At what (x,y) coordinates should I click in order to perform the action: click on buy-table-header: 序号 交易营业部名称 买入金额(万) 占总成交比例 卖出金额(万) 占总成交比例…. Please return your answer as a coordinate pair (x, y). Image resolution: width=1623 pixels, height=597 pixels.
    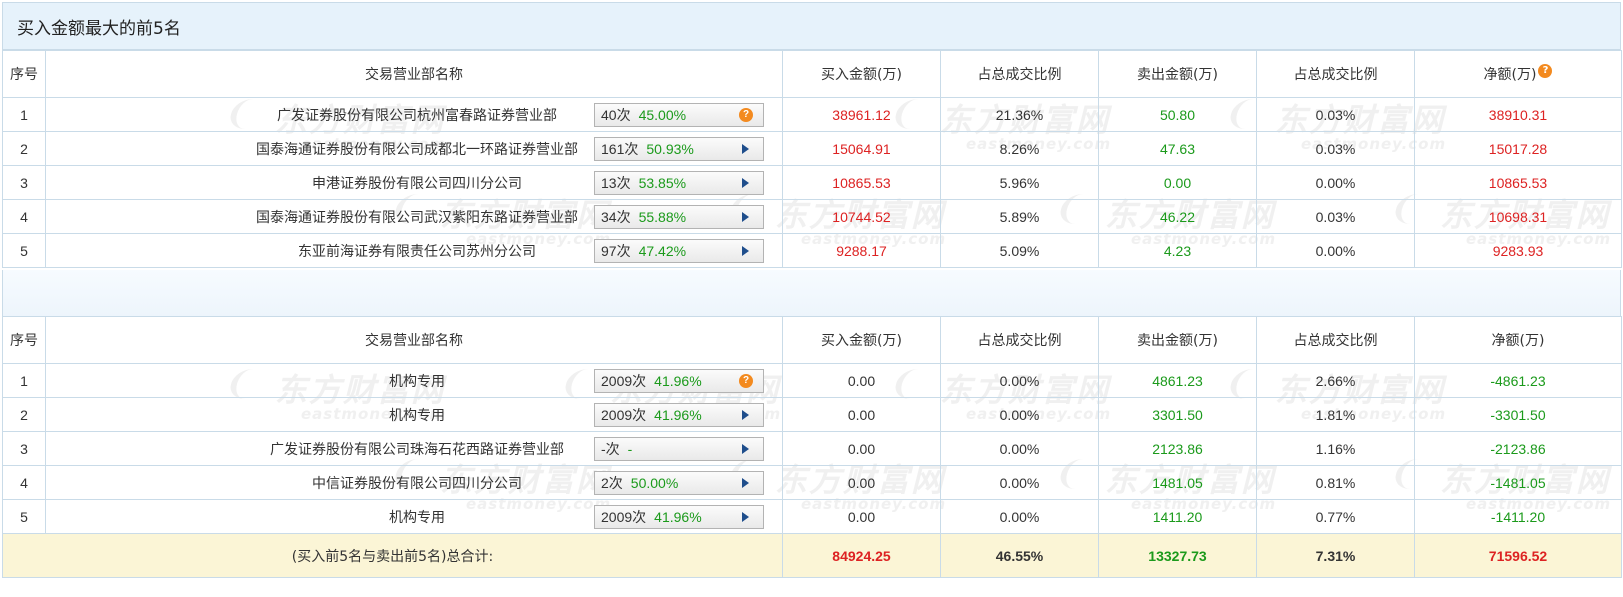
    Looking at the image, I should click on (812, 74).